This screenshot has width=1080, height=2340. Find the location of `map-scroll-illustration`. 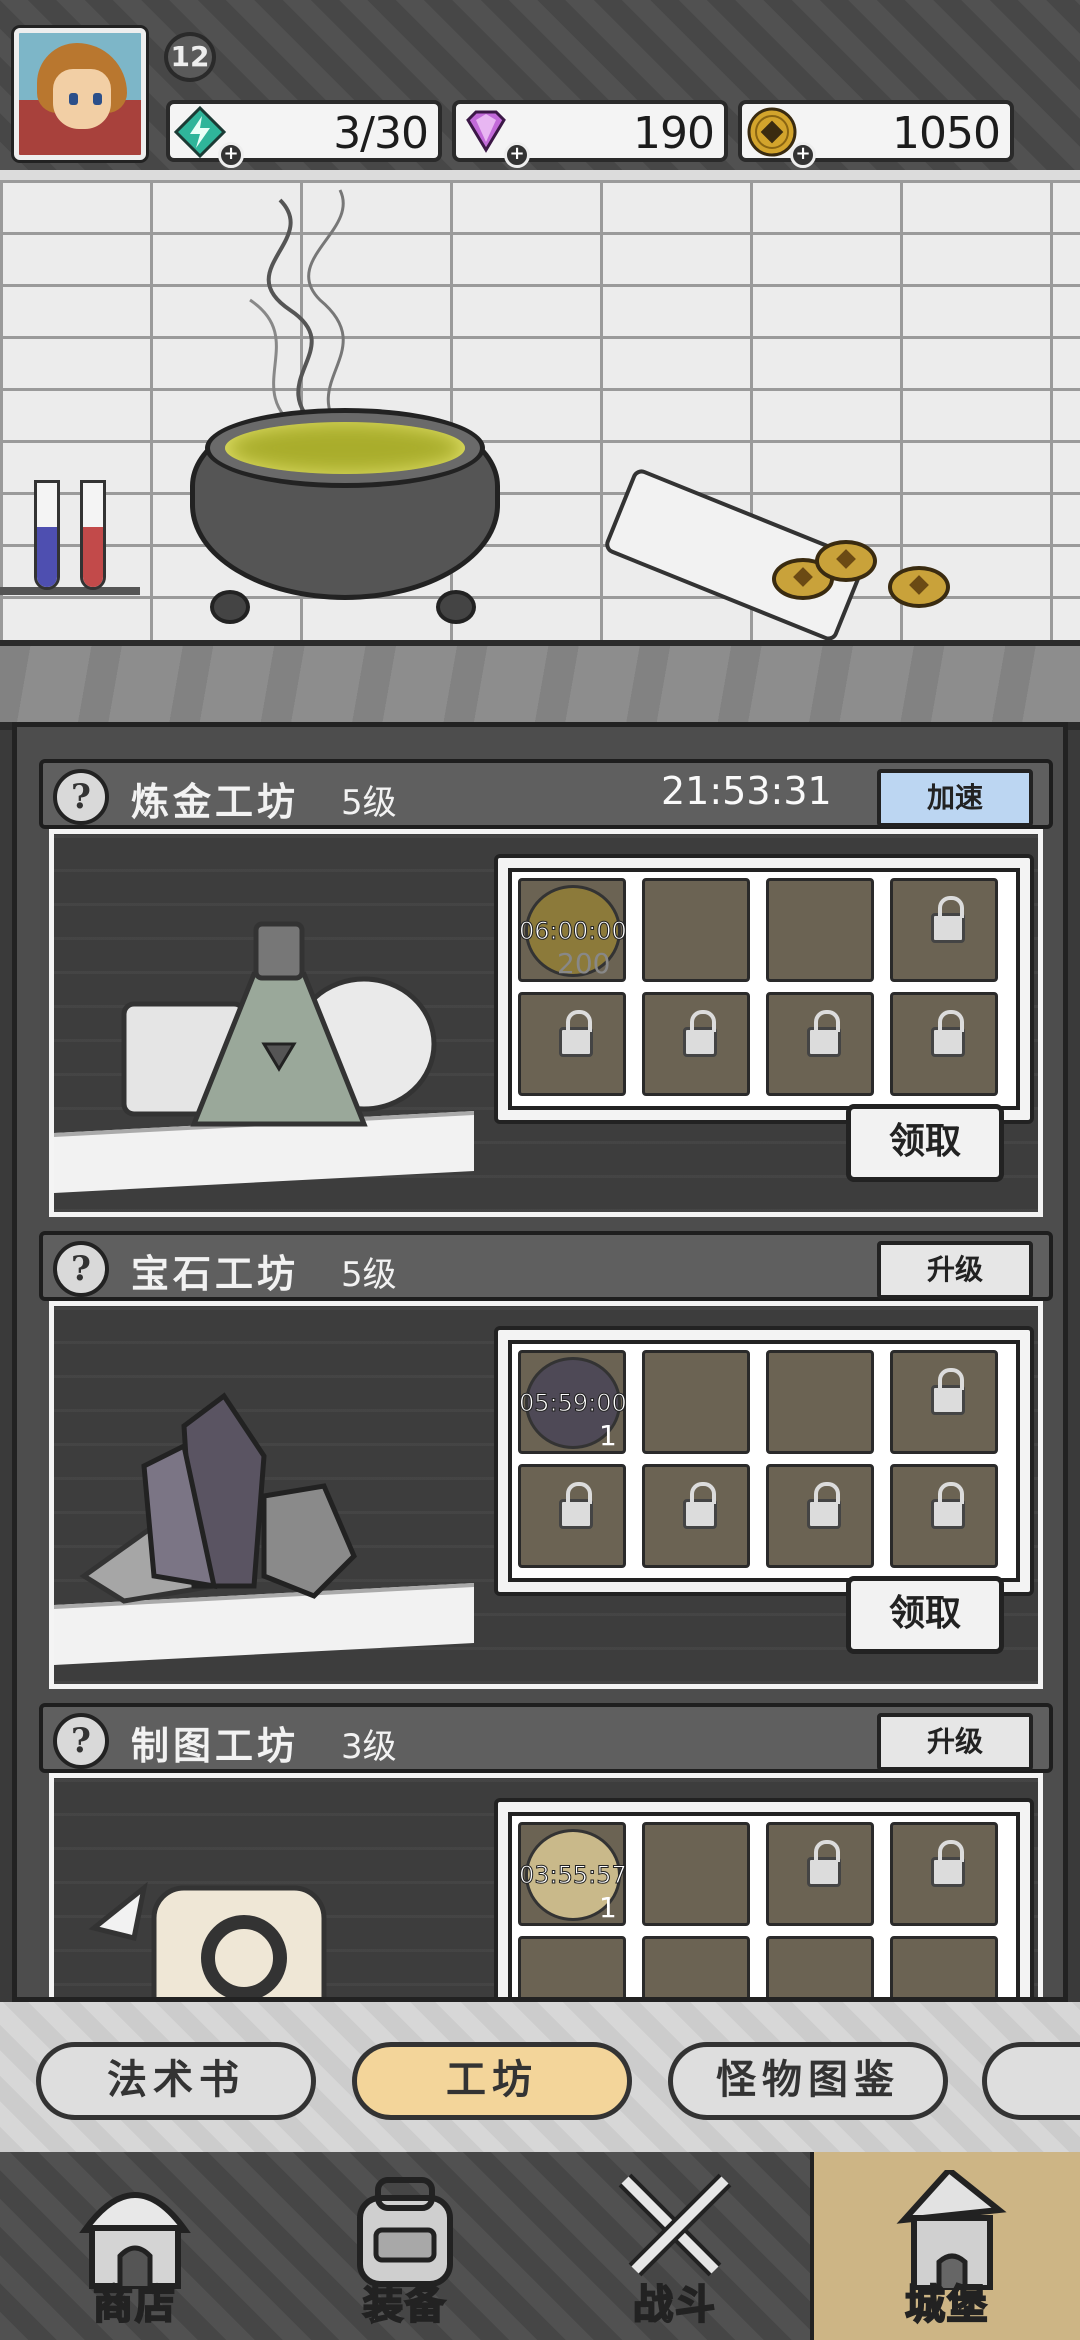

map-scroll-illustration is located at coordinates (207, 1939).